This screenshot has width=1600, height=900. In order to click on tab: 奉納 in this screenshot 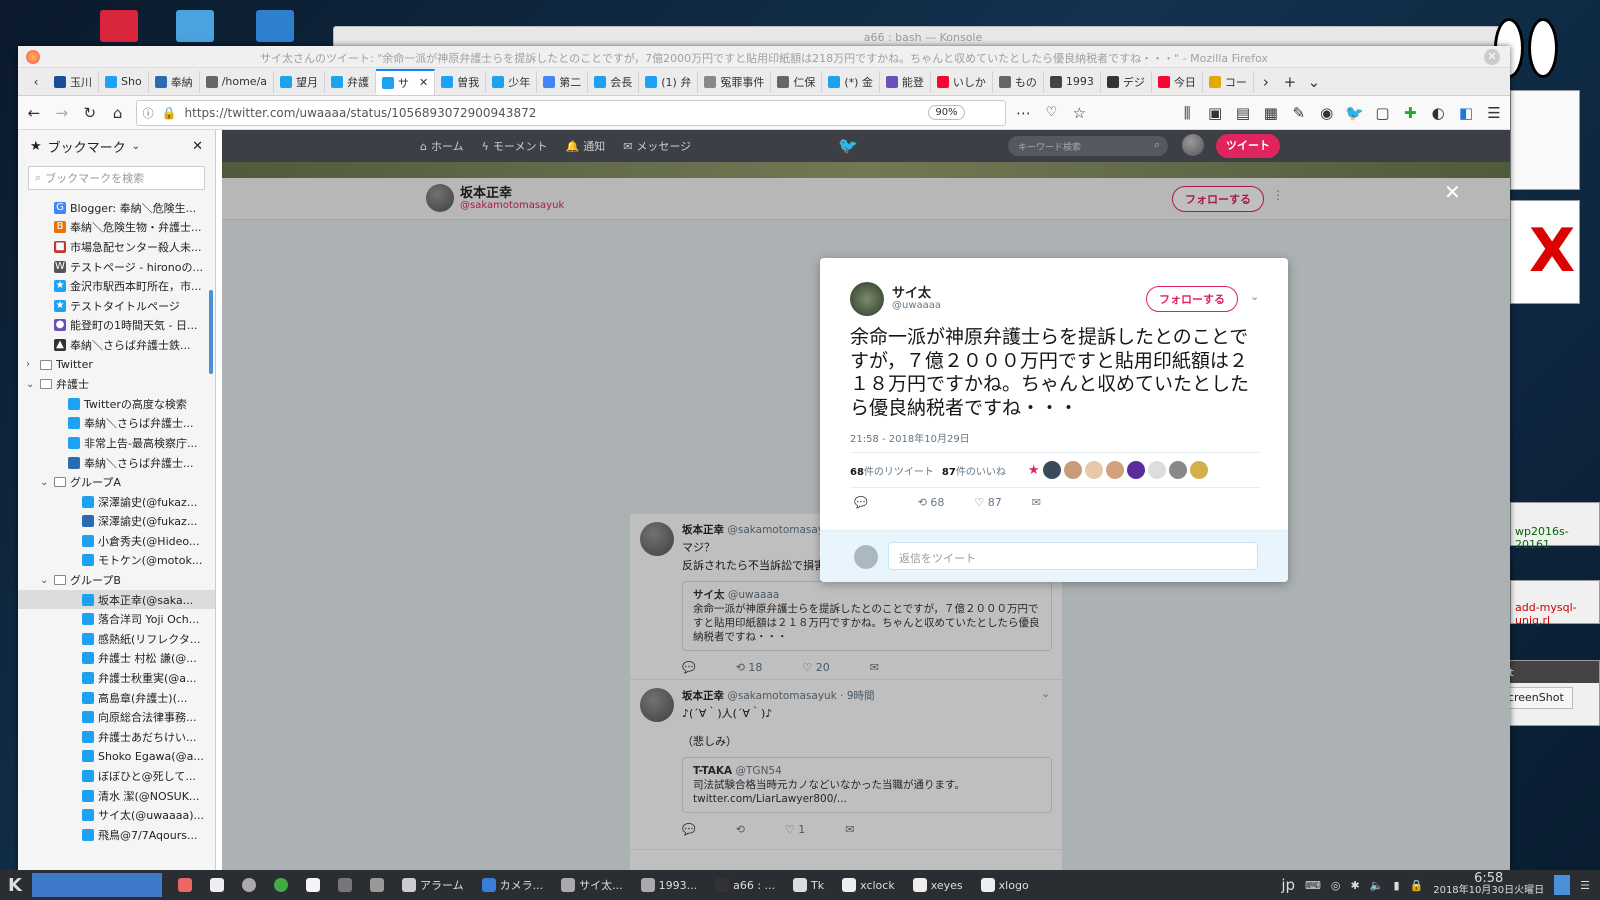, I will do `click(174, 81)`.